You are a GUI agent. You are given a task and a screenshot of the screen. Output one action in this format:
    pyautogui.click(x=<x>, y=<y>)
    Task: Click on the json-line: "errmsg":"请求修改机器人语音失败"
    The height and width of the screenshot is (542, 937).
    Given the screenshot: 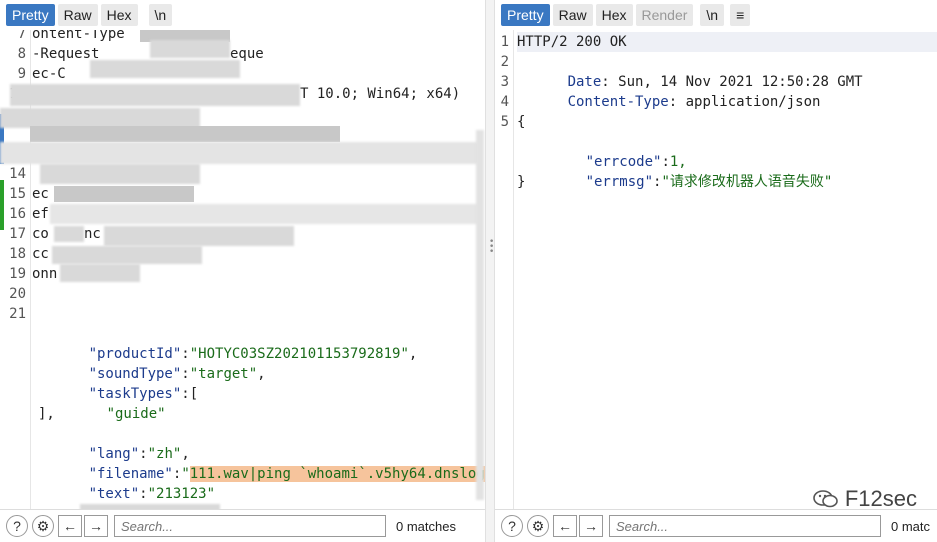 What is the action you would take?
    pyautogui.click(x=709, y=182)
    